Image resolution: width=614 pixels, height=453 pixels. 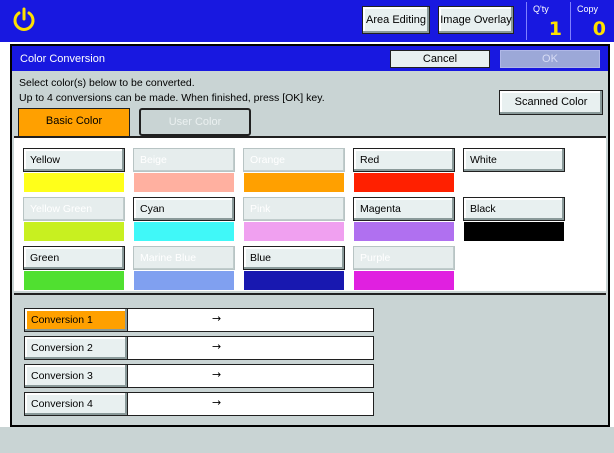 What do you see at coordinates (307, 21) in the screenshot?
I see `top-bar: Area Editing Image Overlay Q'ty 1 Copy 0` at bounding box center [307, 21].